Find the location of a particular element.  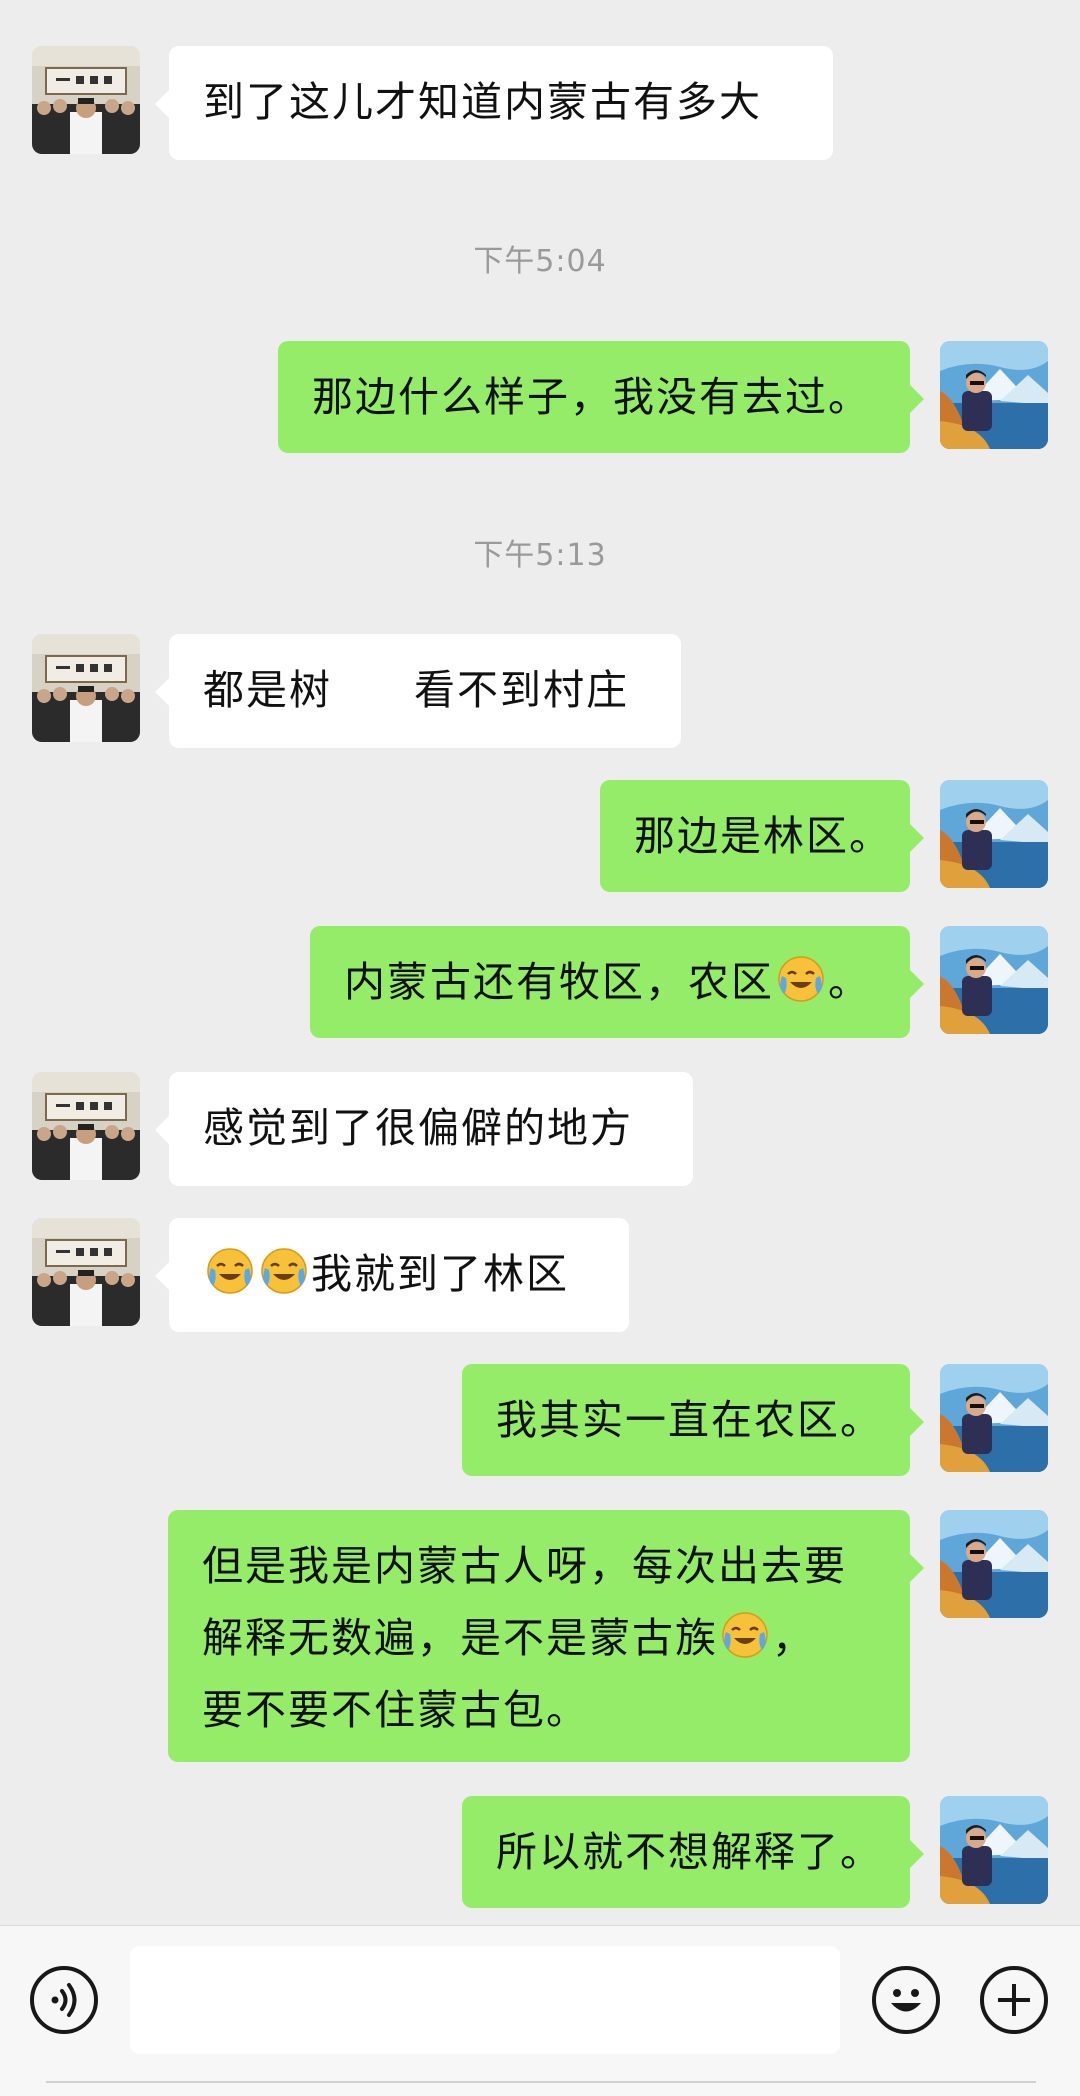

plus-icon is located at coordinates (1014, 2000).